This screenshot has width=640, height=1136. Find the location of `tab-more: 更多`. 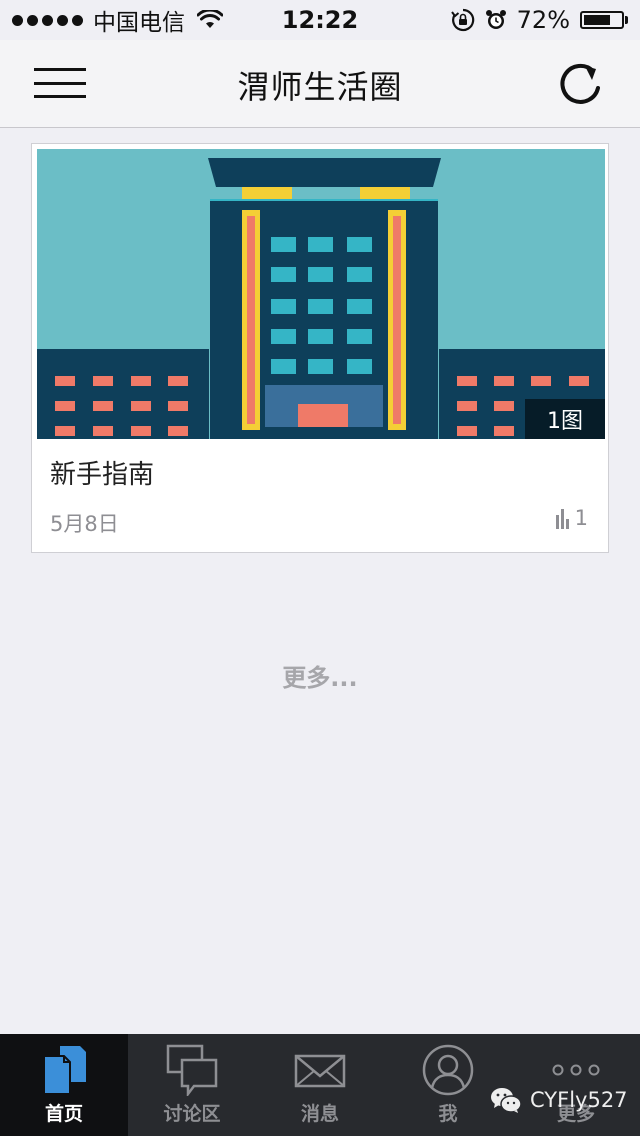

tab-more: 更多 is located at coordinates (576, 1085).